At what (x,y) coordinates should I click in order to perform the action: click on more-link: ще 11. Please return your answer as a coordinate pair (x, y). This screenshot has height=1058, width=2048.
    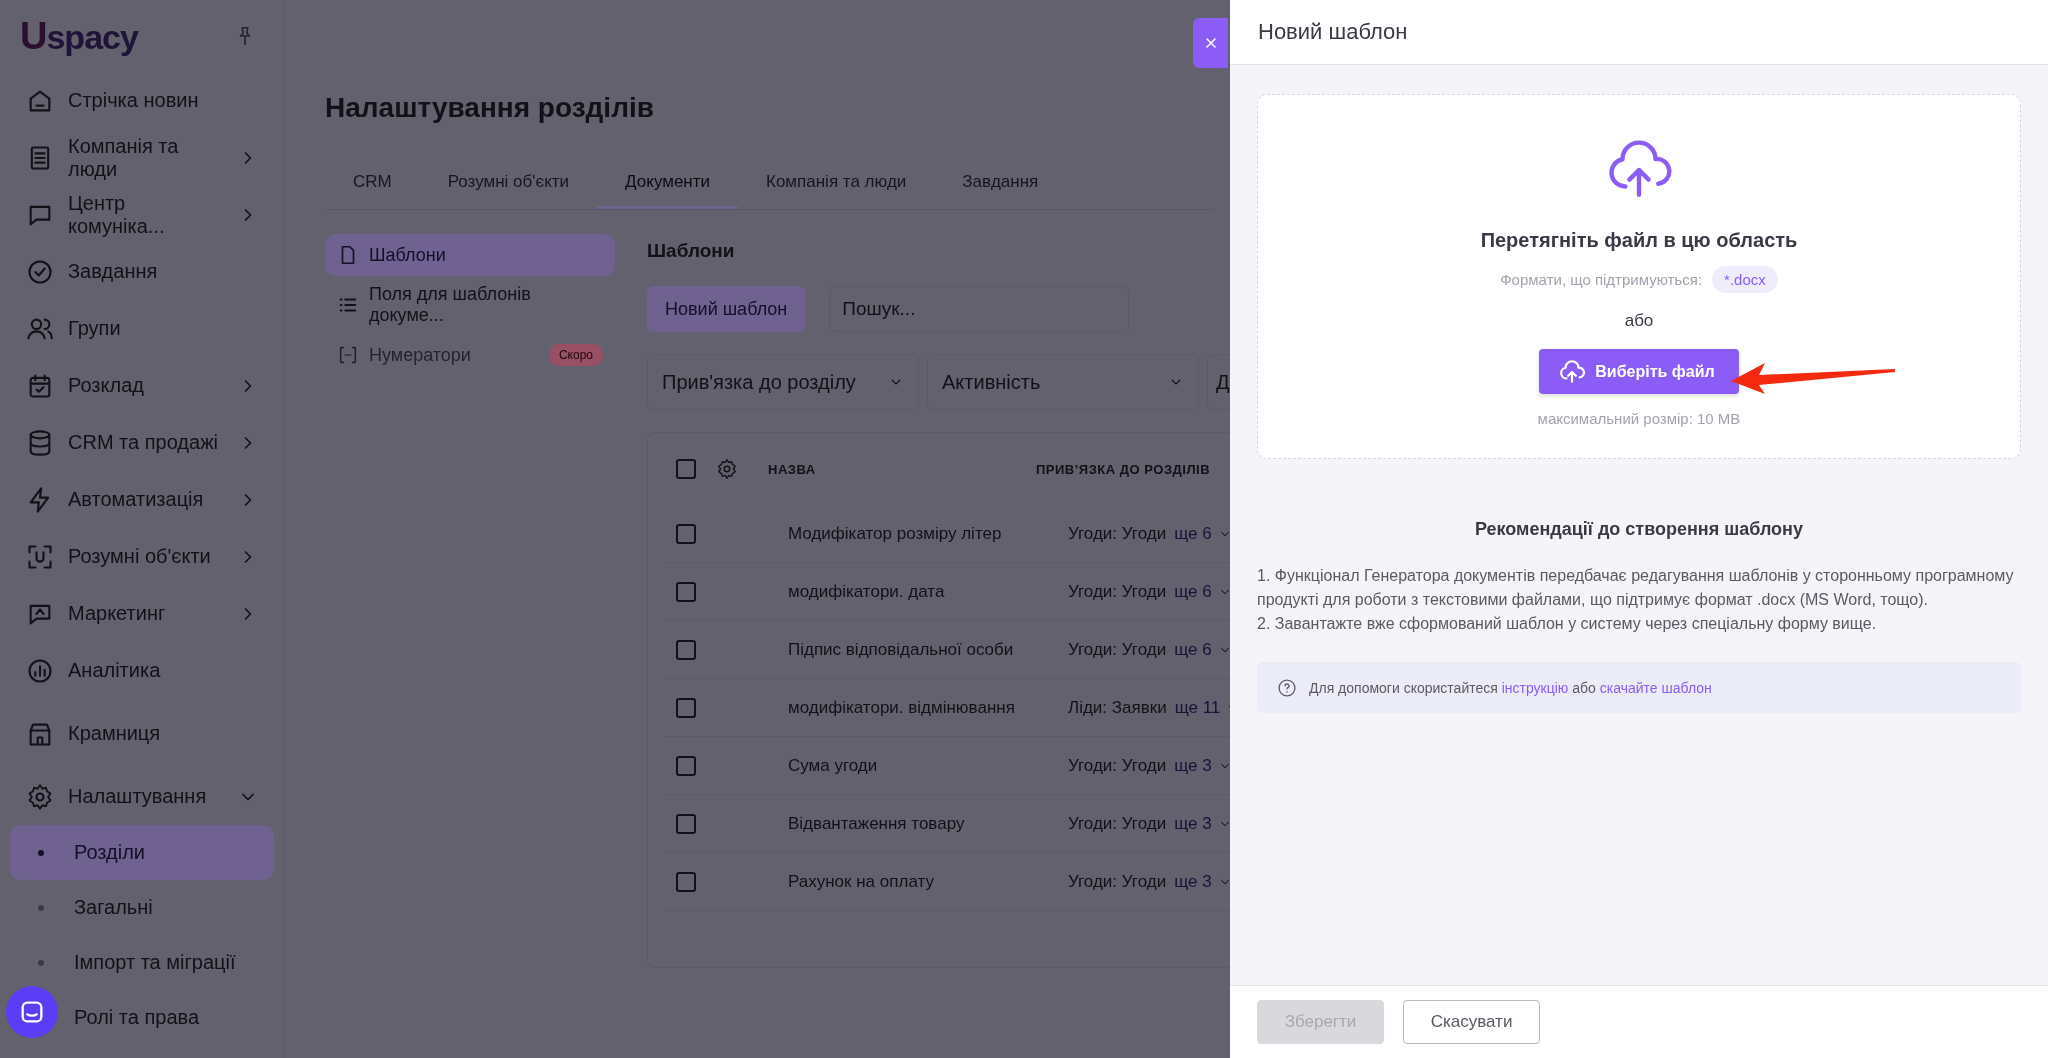
    Looking at the image, I should click on (1197, 707).